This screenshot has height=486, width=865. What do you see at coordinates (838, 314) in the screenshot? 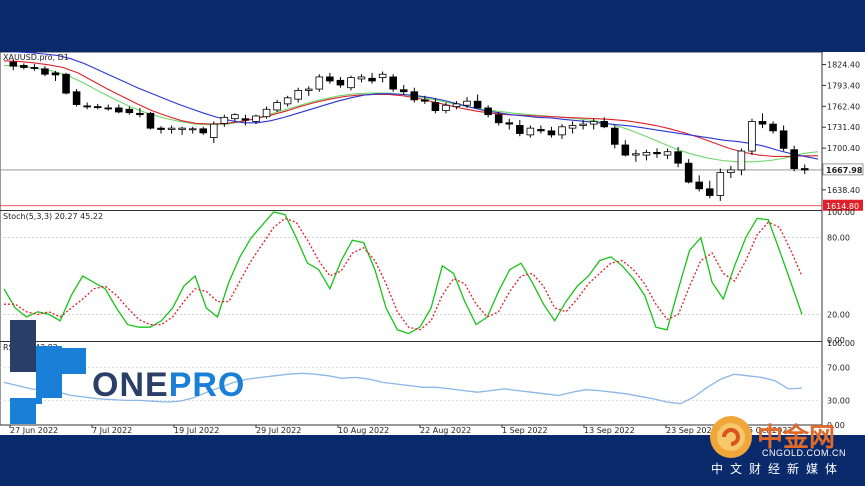
I see `stoch-tick-label: 20.00` at bounding box center [838, 314].